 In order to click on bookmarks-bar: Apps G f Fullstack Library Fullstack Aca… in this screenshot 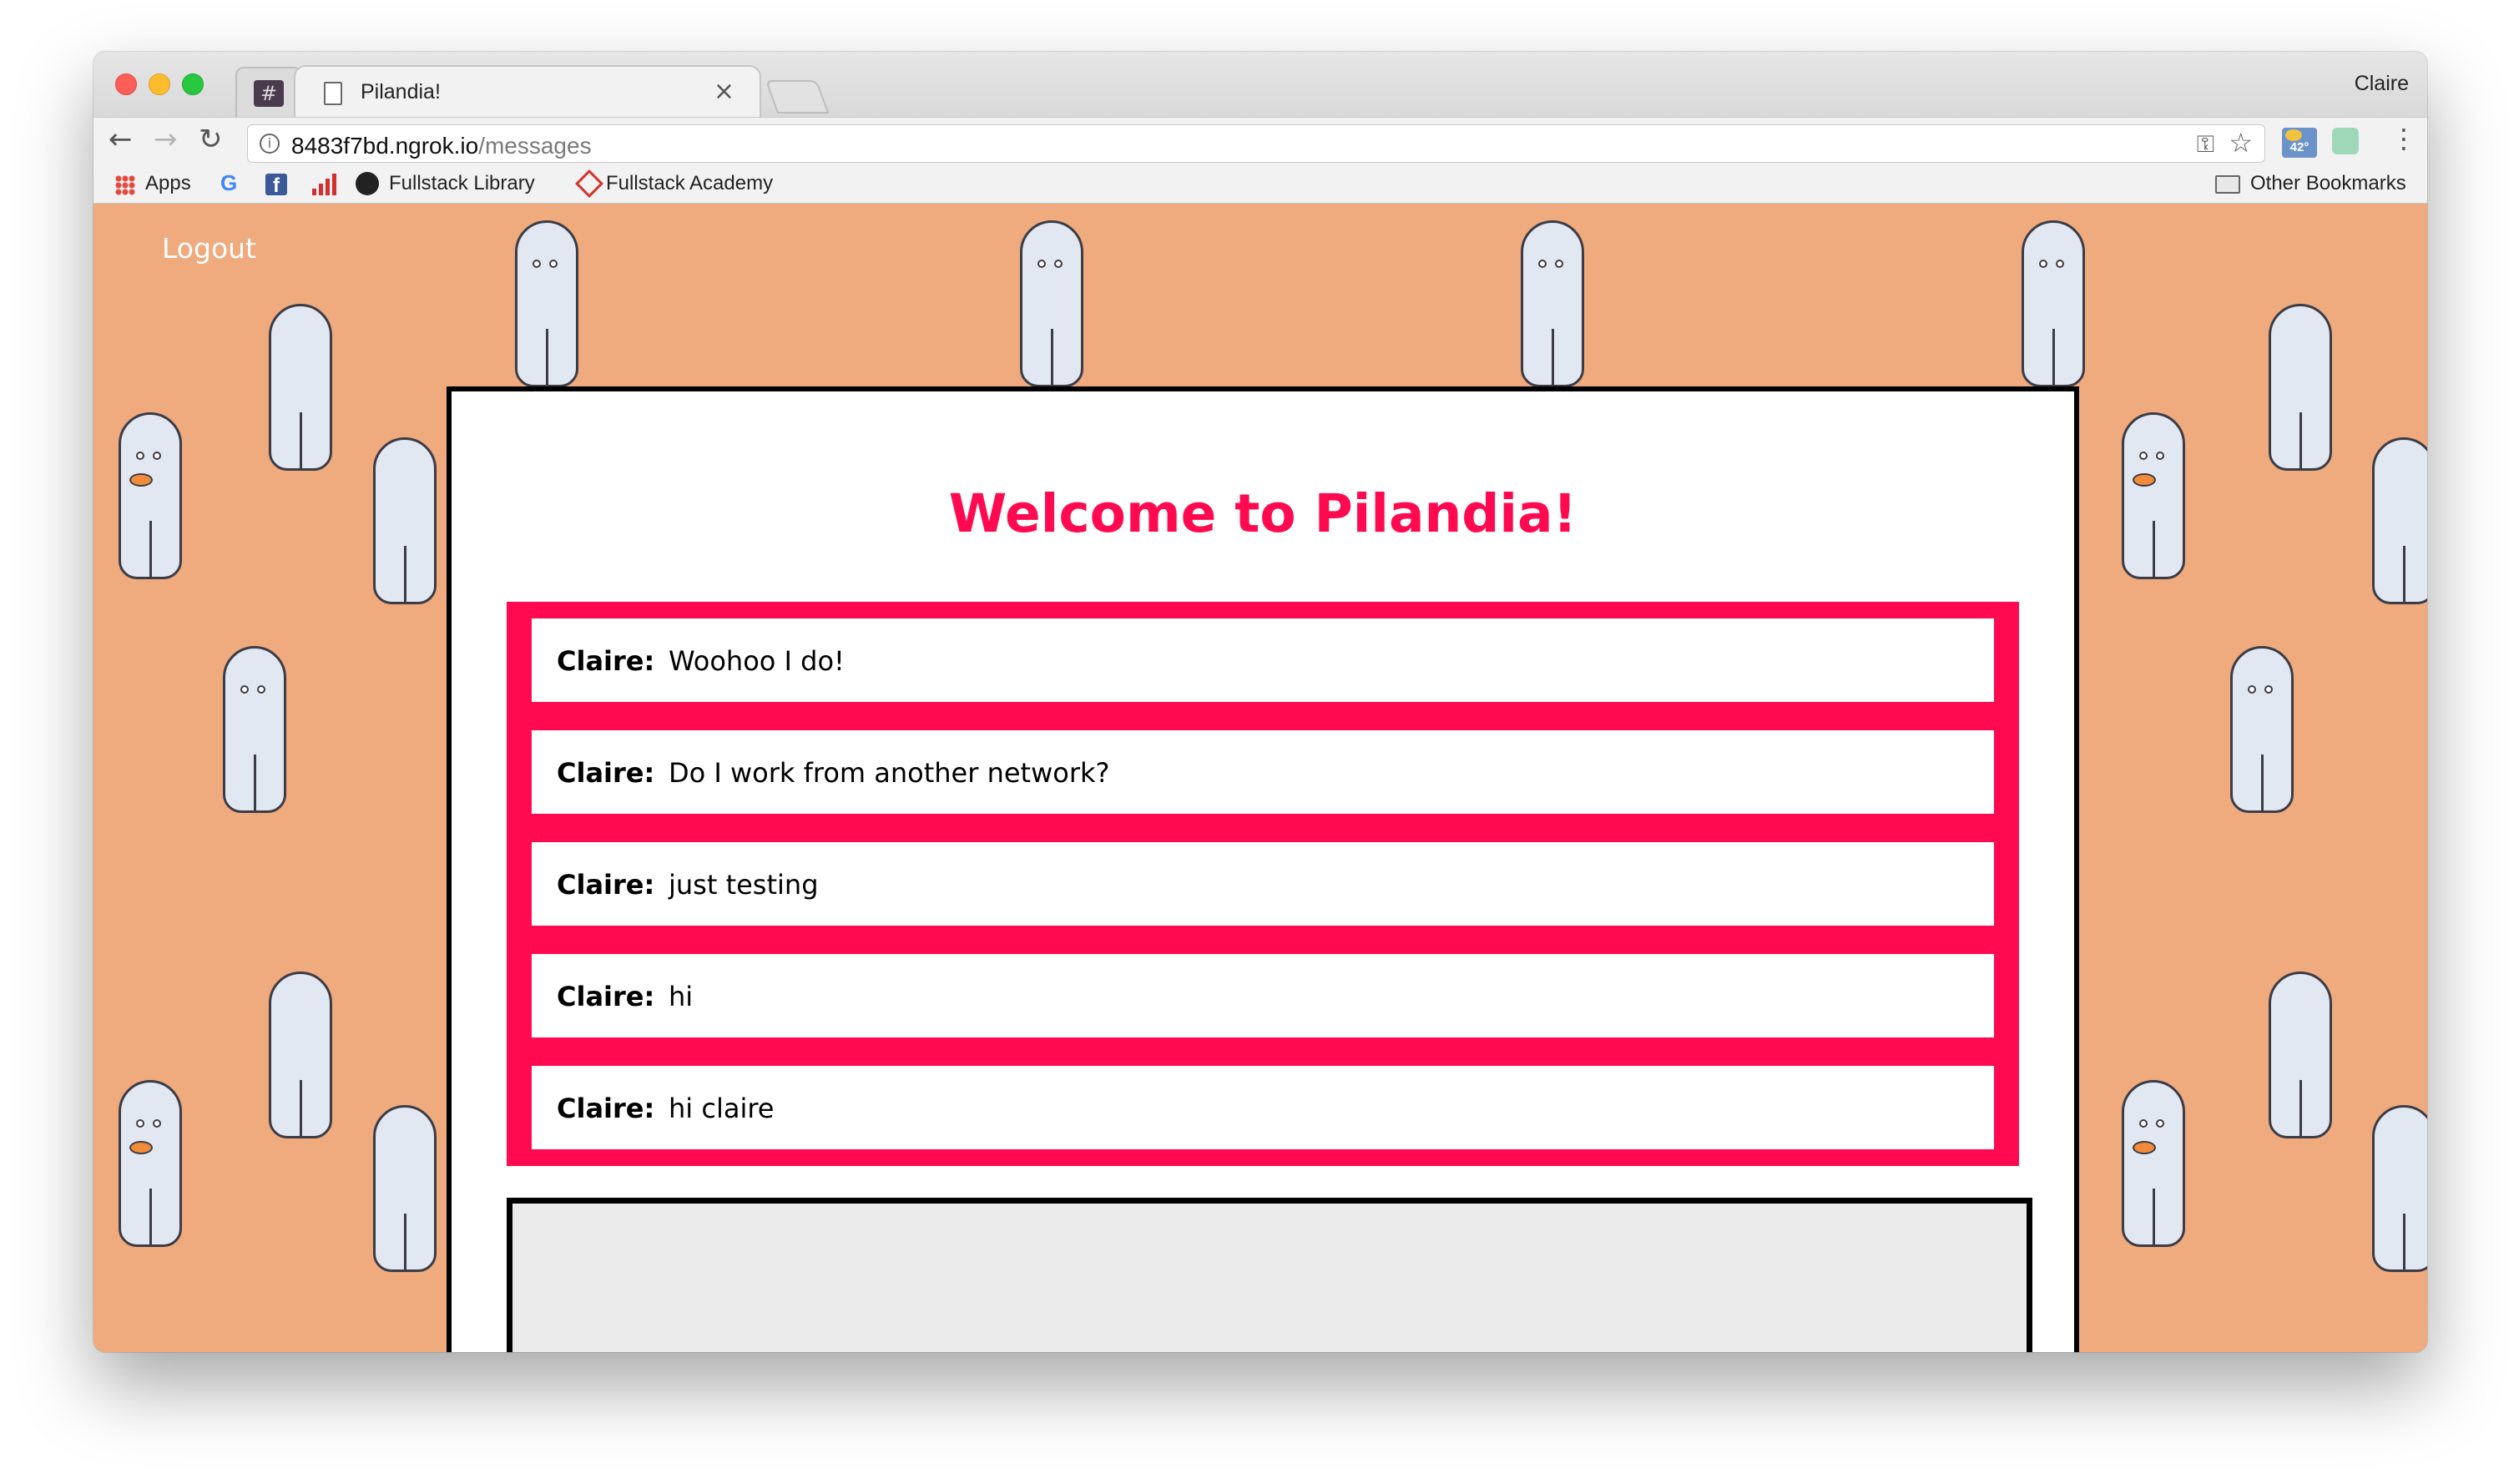, I will do `click(1260, 184)`.